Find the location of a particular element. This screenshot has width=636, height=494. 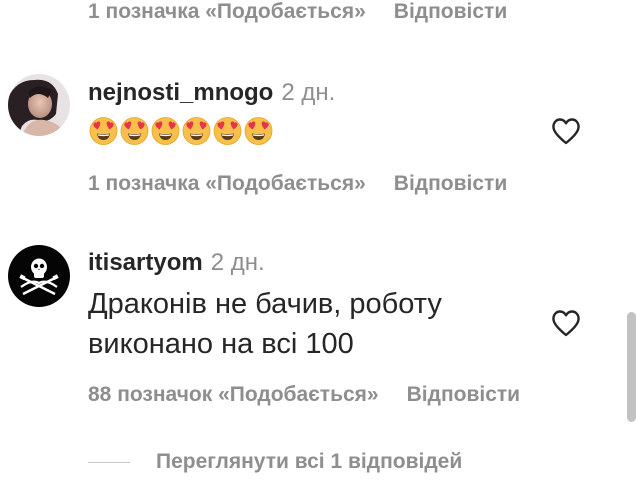

comment-header: nejnosti_mnogo 2 дн. is located at coordinates (211, 93).